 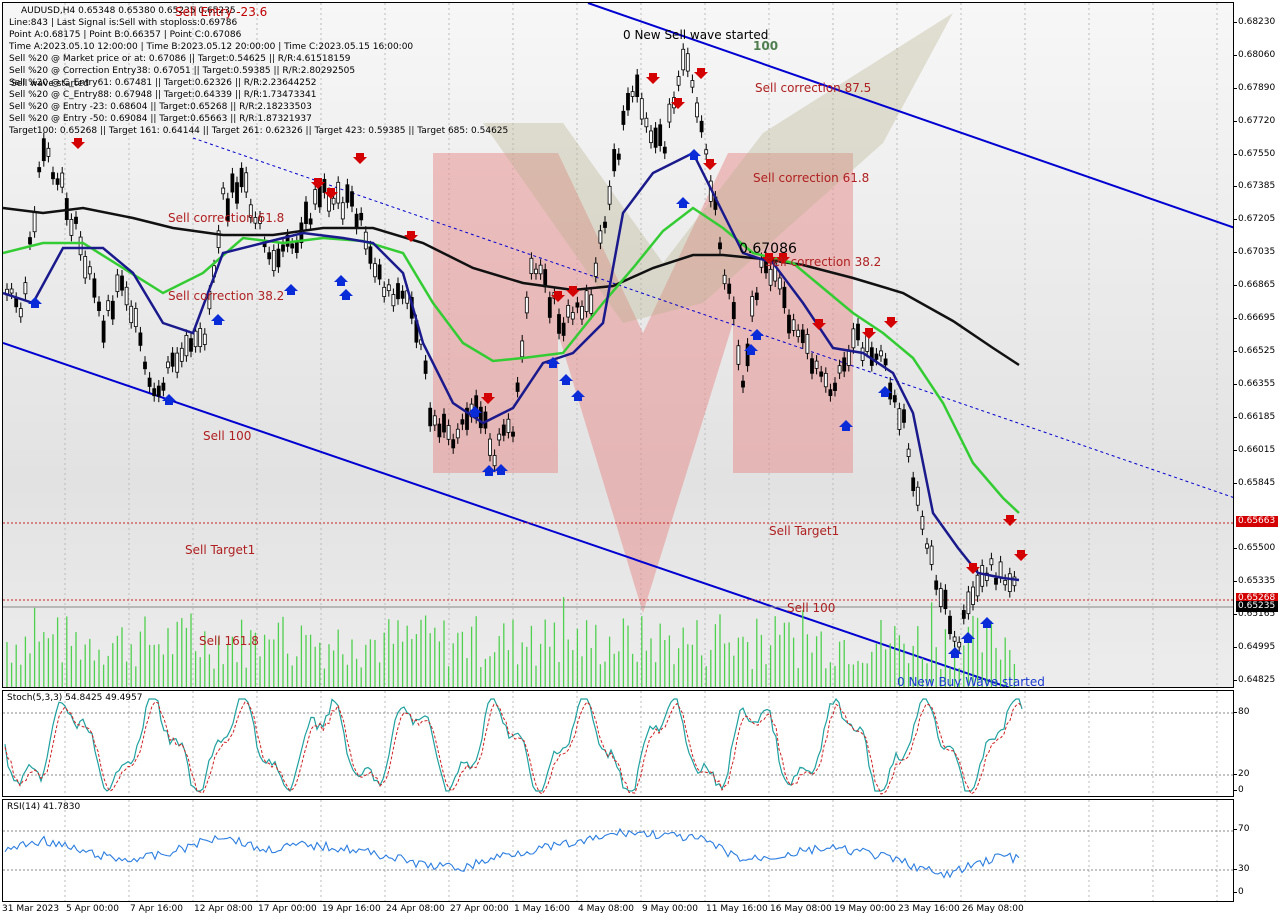 I want to click on time-tick: 17 Apr 00:00, so click(x=287, y=909).